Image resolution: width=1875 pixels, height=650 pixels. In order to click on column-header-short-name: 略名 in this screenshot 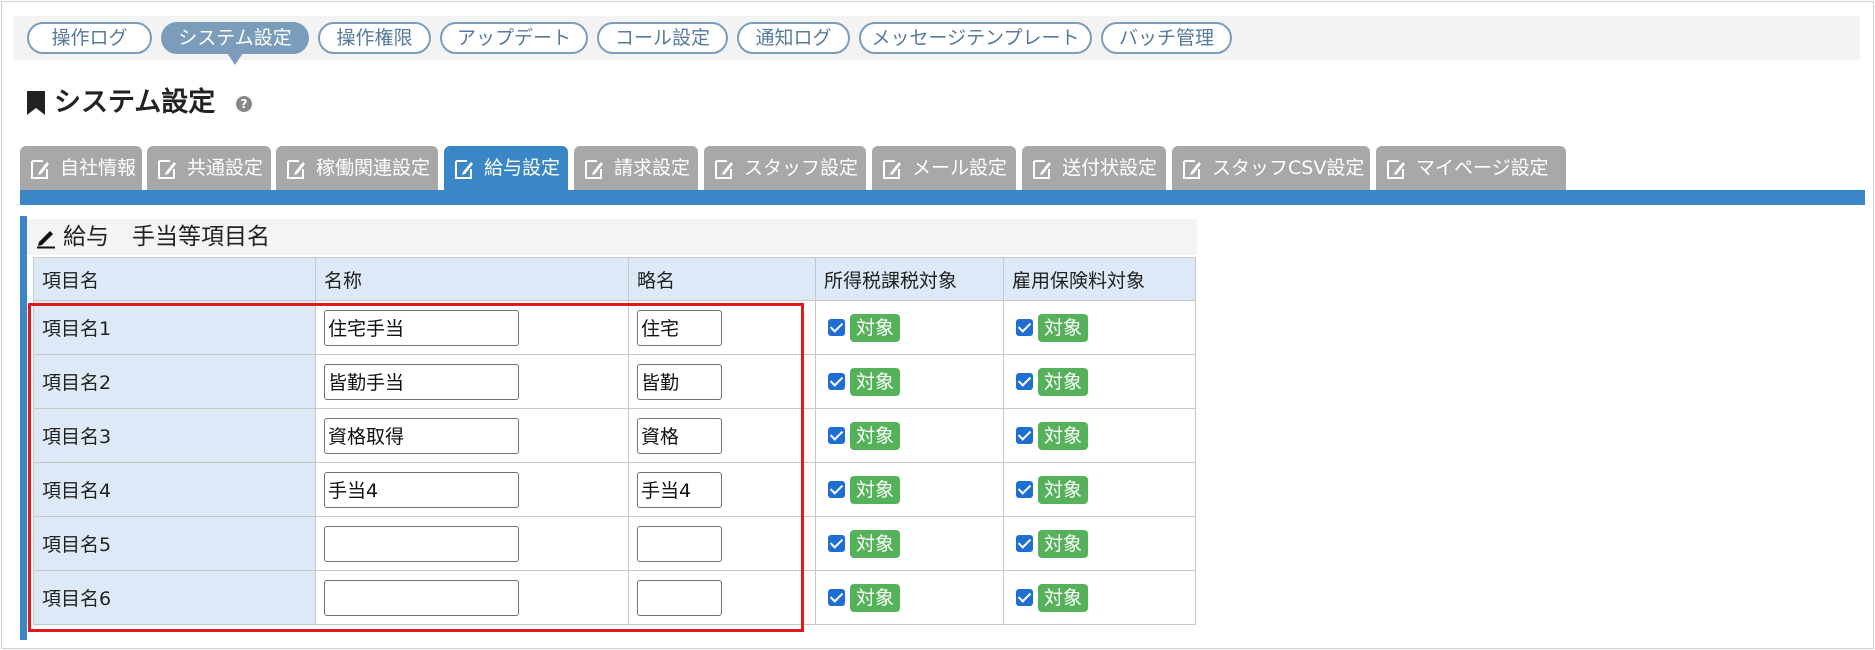, I will do `click(722, 279)`.